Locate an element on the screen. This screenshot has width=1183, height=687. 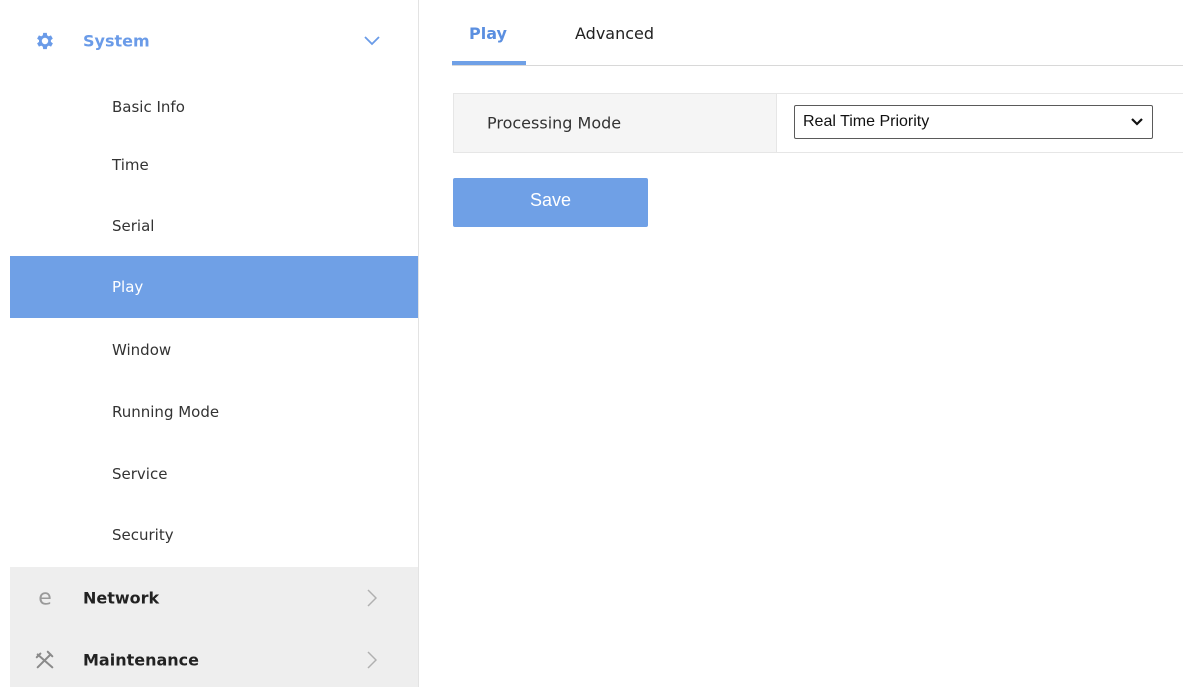
sidebar-item-play: Play is located at coordinates (214, 287).